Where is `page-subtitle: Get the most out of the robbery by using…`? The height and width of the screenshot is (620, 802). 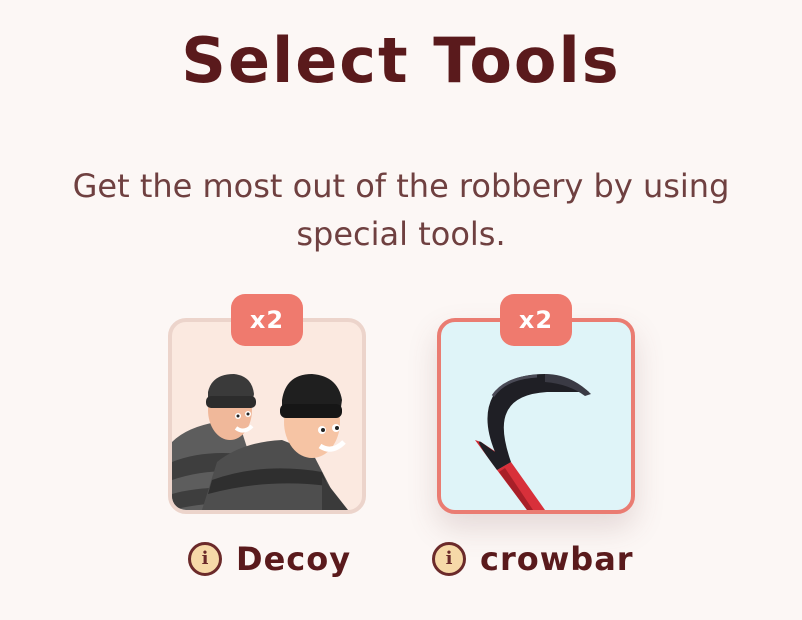 page-subtitle: Get the most out of the robbery by using… is located at coordinates (401, 210).